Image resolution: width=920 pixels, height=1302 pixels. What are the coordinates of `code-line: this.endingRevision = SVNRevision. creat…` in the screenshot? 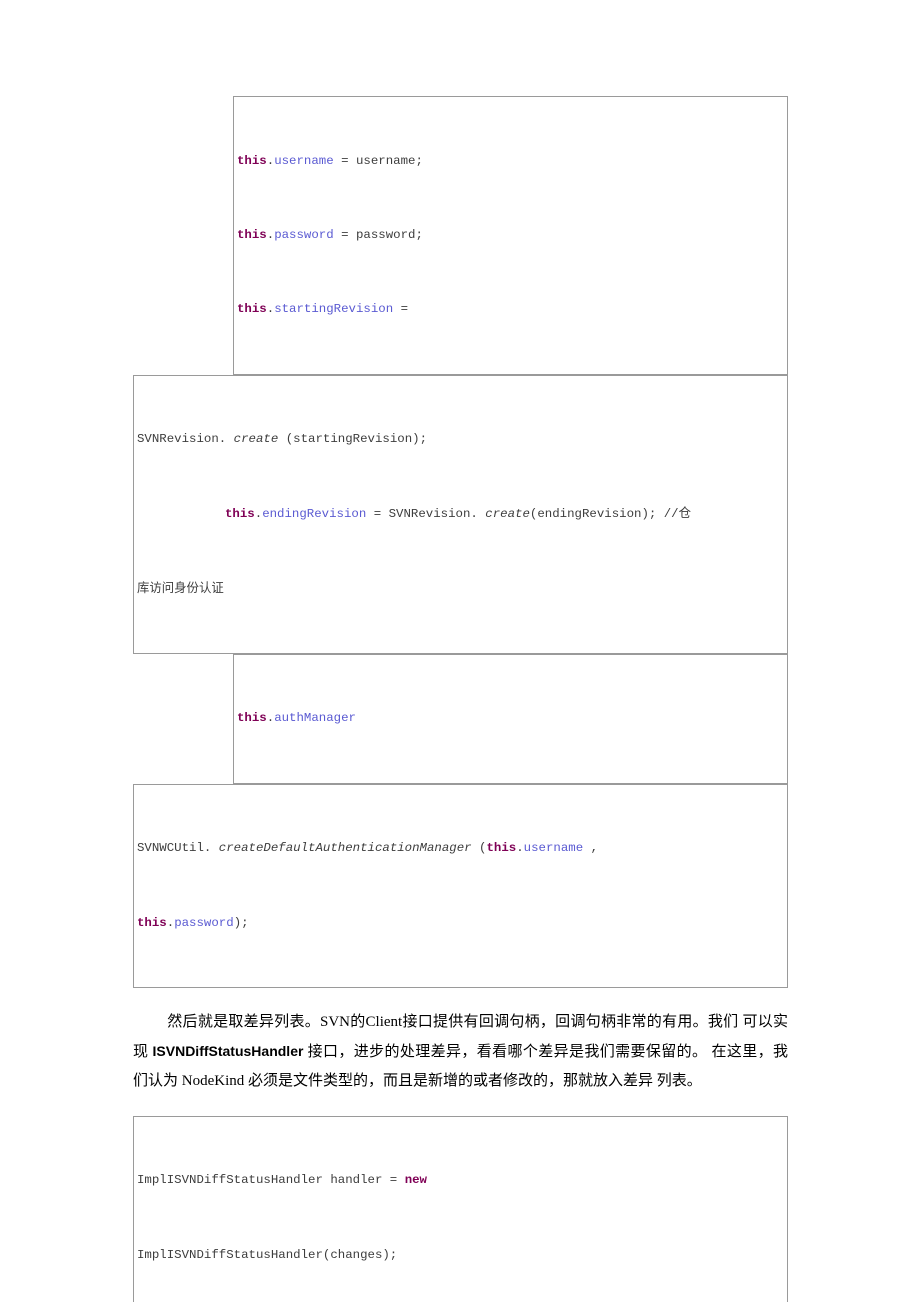 It's located at (460, 514).